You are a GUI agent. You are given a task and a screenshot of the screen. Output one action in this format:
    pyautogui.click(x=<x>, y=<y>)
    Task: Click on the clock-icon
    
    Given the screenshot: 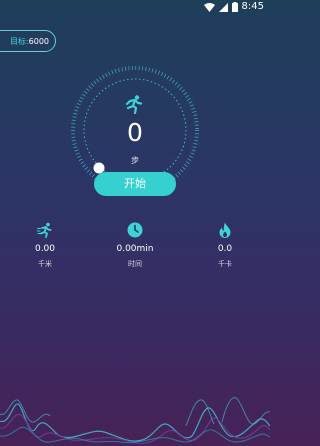 What is the action you would take?
    pyautogui.click(x=135, y=230)
    